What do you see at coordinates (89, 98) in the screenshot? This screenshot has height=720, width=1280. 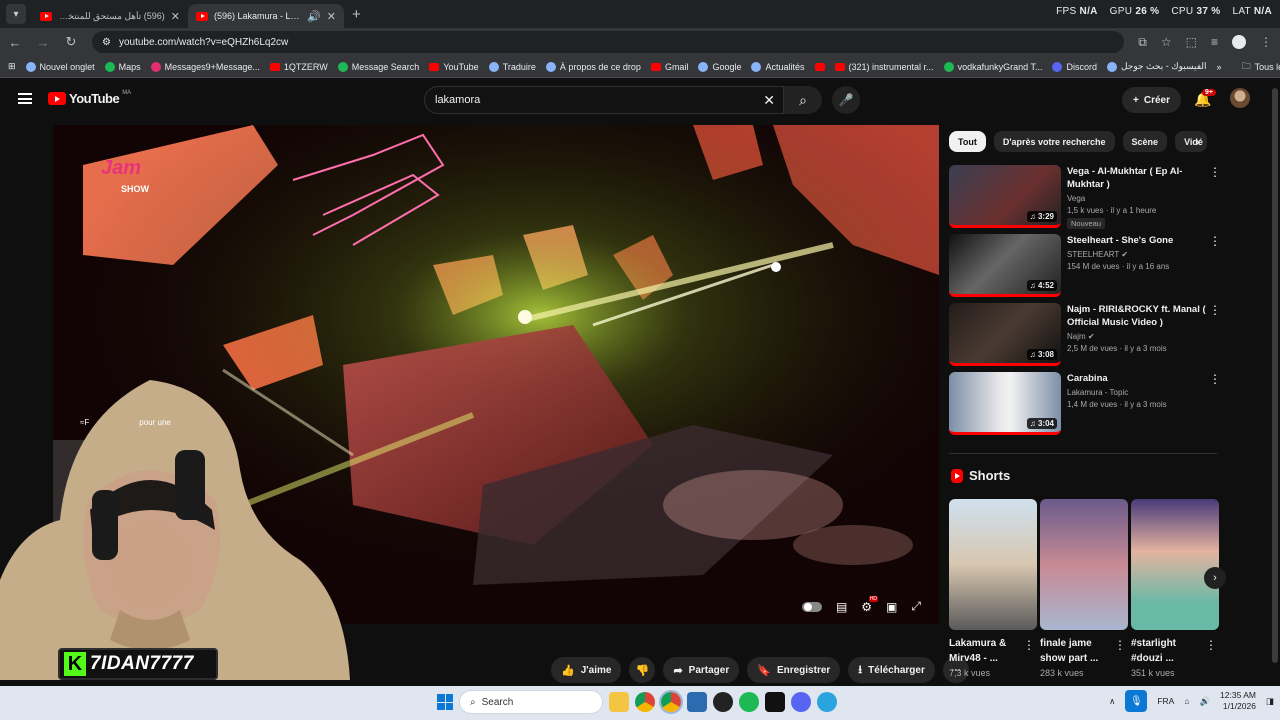 I see `youtube-logo: YouTube MA` at bounding box center [89, 98].